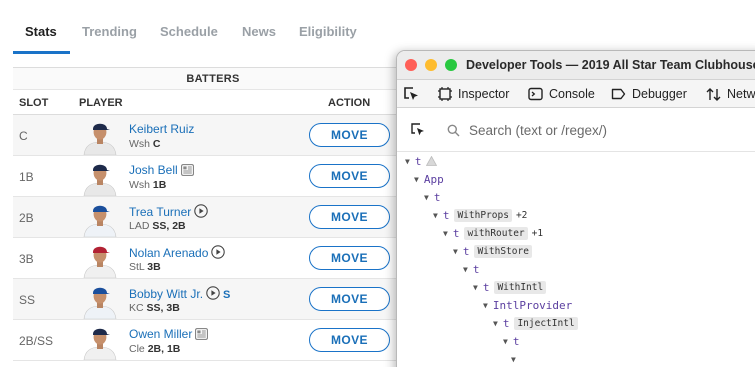 The image size is (755, 367). I want to click on tree-node: ▼ App, so click(429, 179).